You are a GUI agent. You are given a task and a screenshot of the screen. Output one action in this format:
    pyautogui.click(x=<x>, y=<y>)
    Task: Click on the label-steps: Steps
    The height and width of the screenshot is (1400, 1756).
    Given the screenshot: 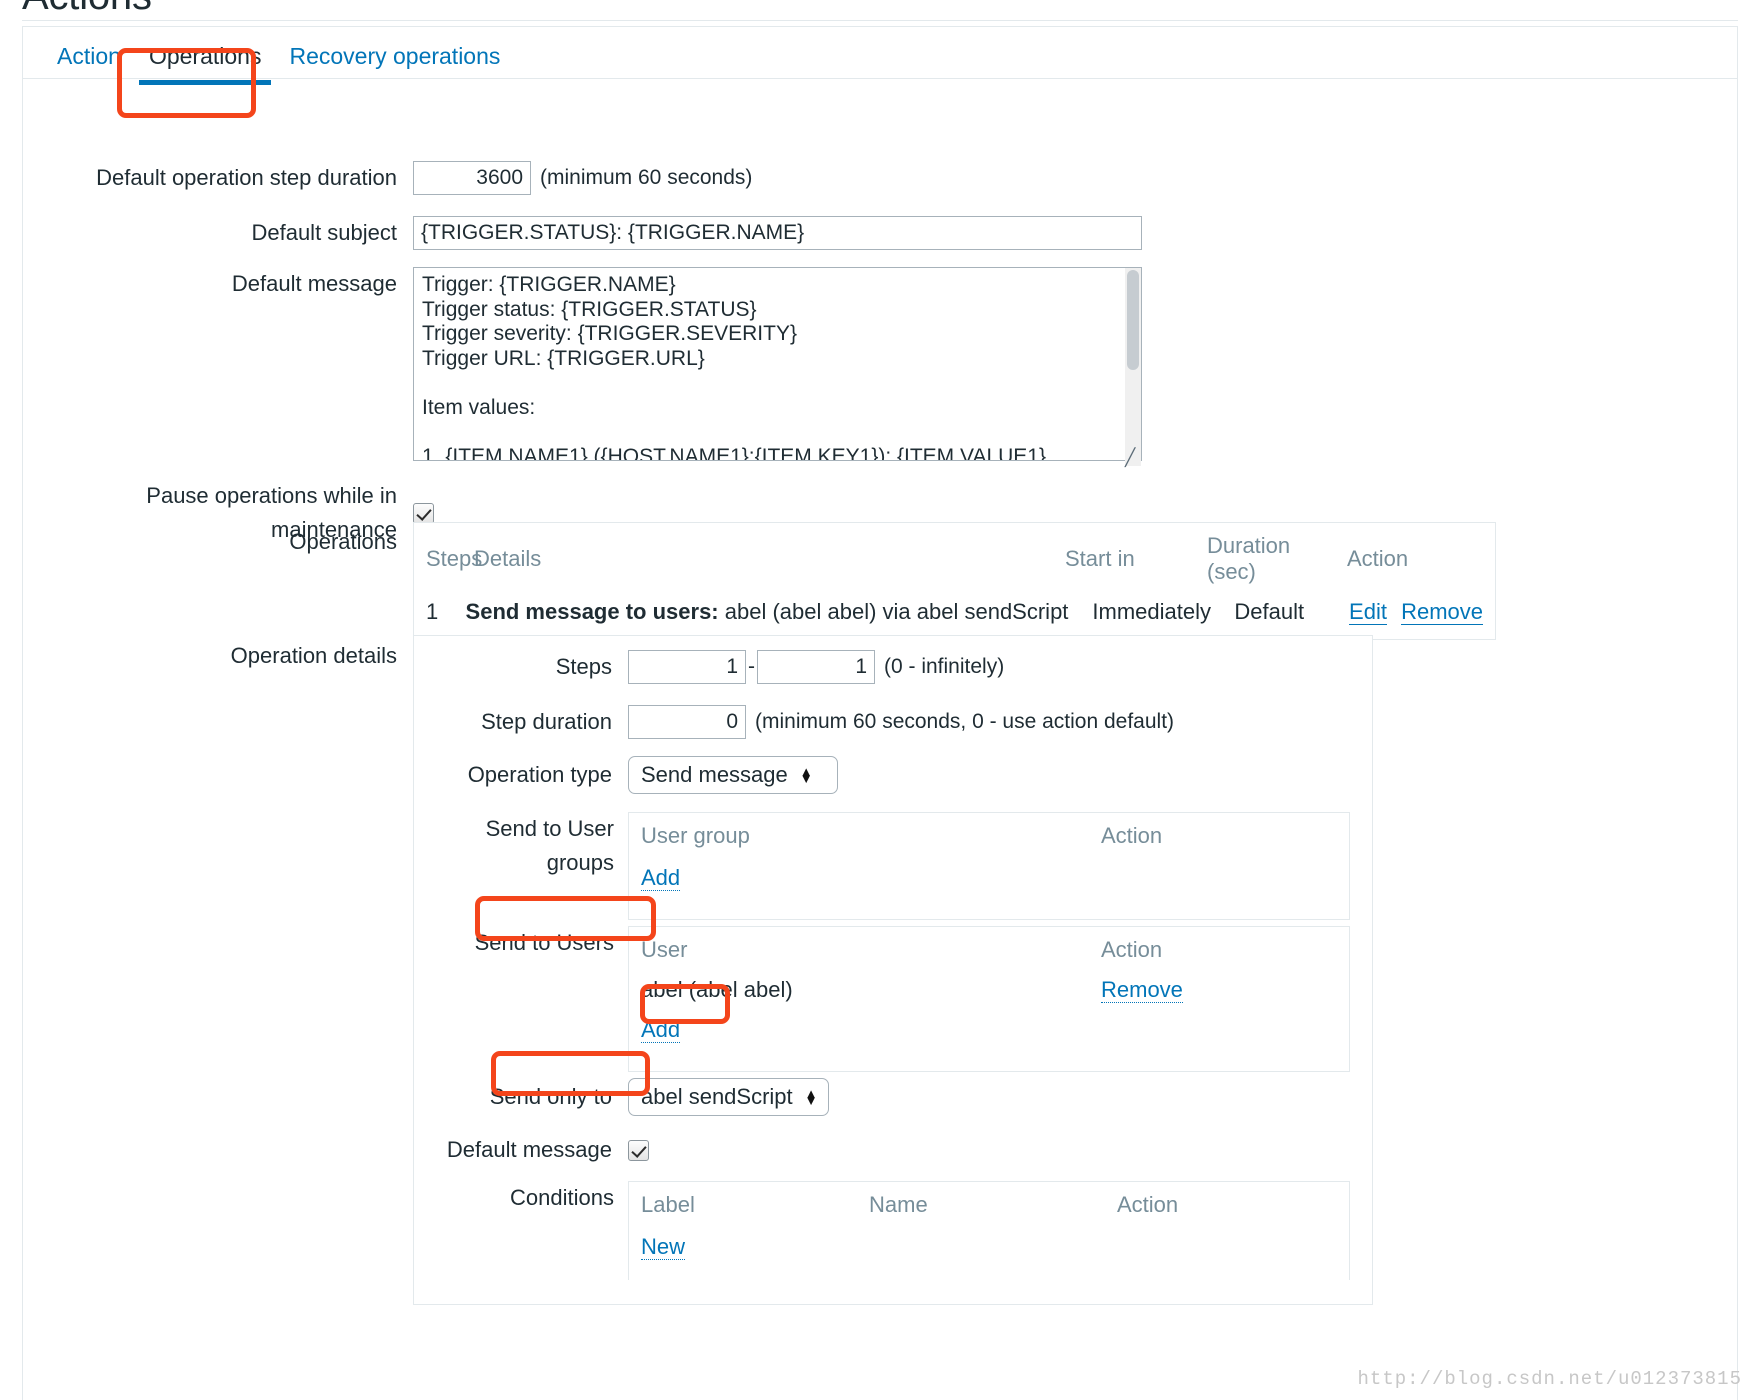 What is the action you would take?
    pyautogui.click(x=583, y=666)
    